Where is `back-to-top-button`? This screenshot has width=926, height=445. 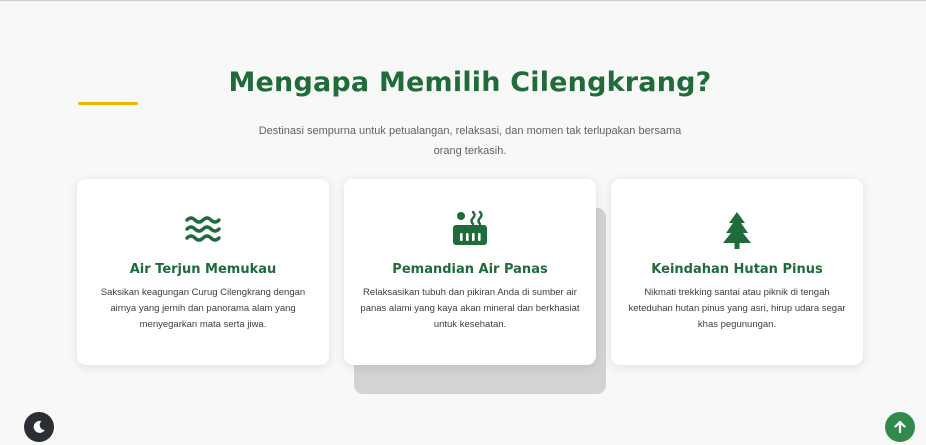
back-to-top-button is located at coordinates (900, 427).